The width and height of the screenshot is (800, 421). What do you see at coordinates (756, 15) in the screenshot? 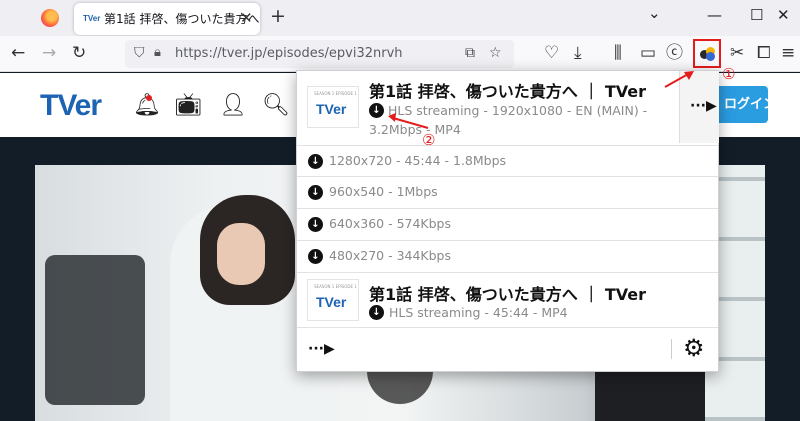
I see `maximize-button: ☐` at bounding box center [756, 15].